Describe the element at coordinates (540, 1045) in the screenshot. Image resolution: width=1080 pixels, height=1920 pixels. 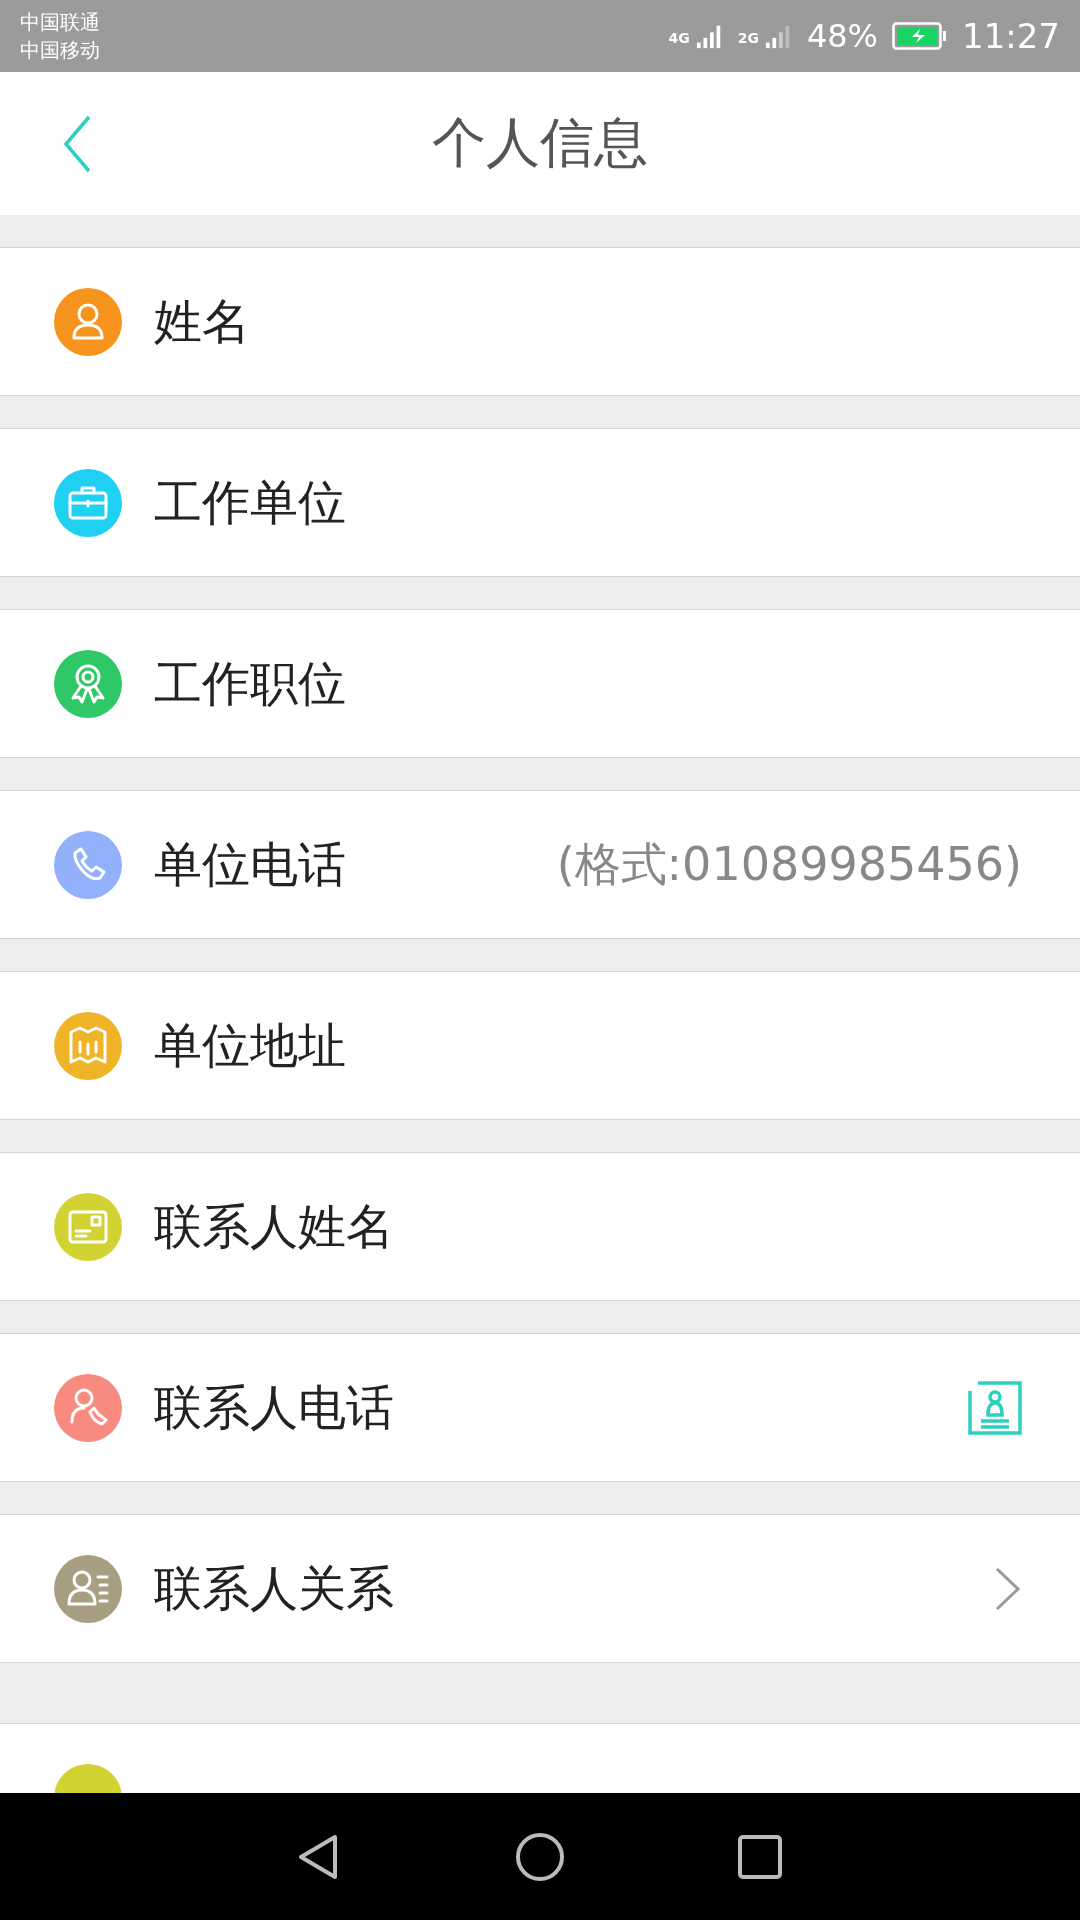
I see `form-row: 单位地址` at that location.